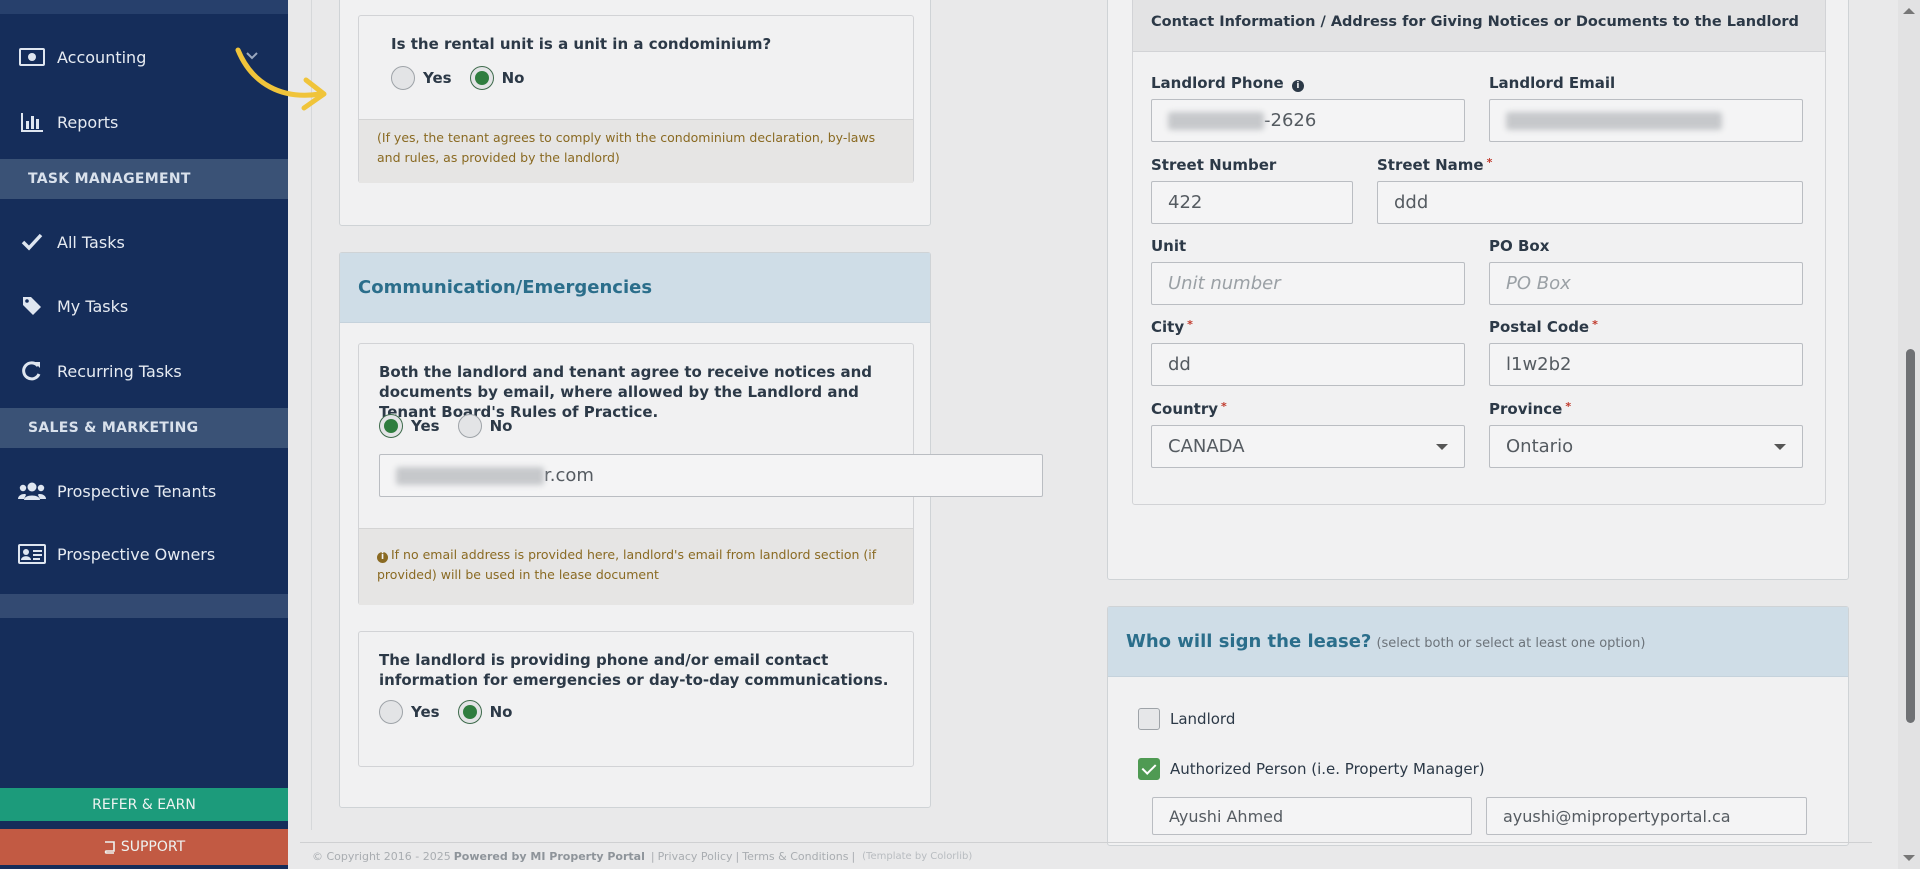 The height and width of the screenshot is (869, 1920). I want to click on footer-privacy-link: Privacy Policy, so click(695, 856).